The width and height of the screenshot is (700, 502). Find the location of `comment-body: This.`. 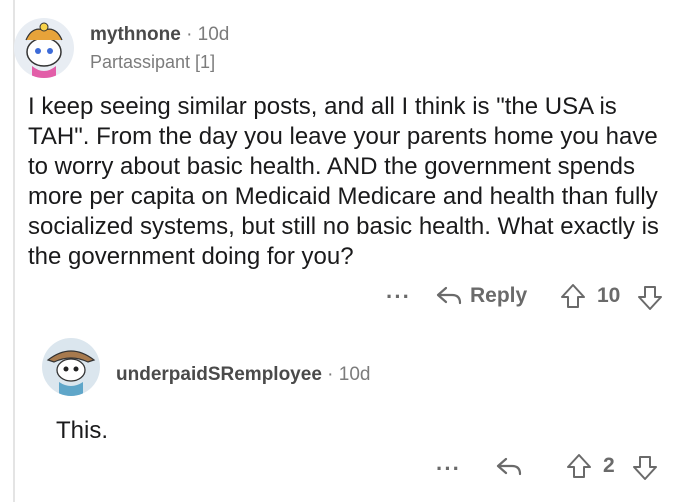

comment-body: This. is located at coordinates (82, 430).